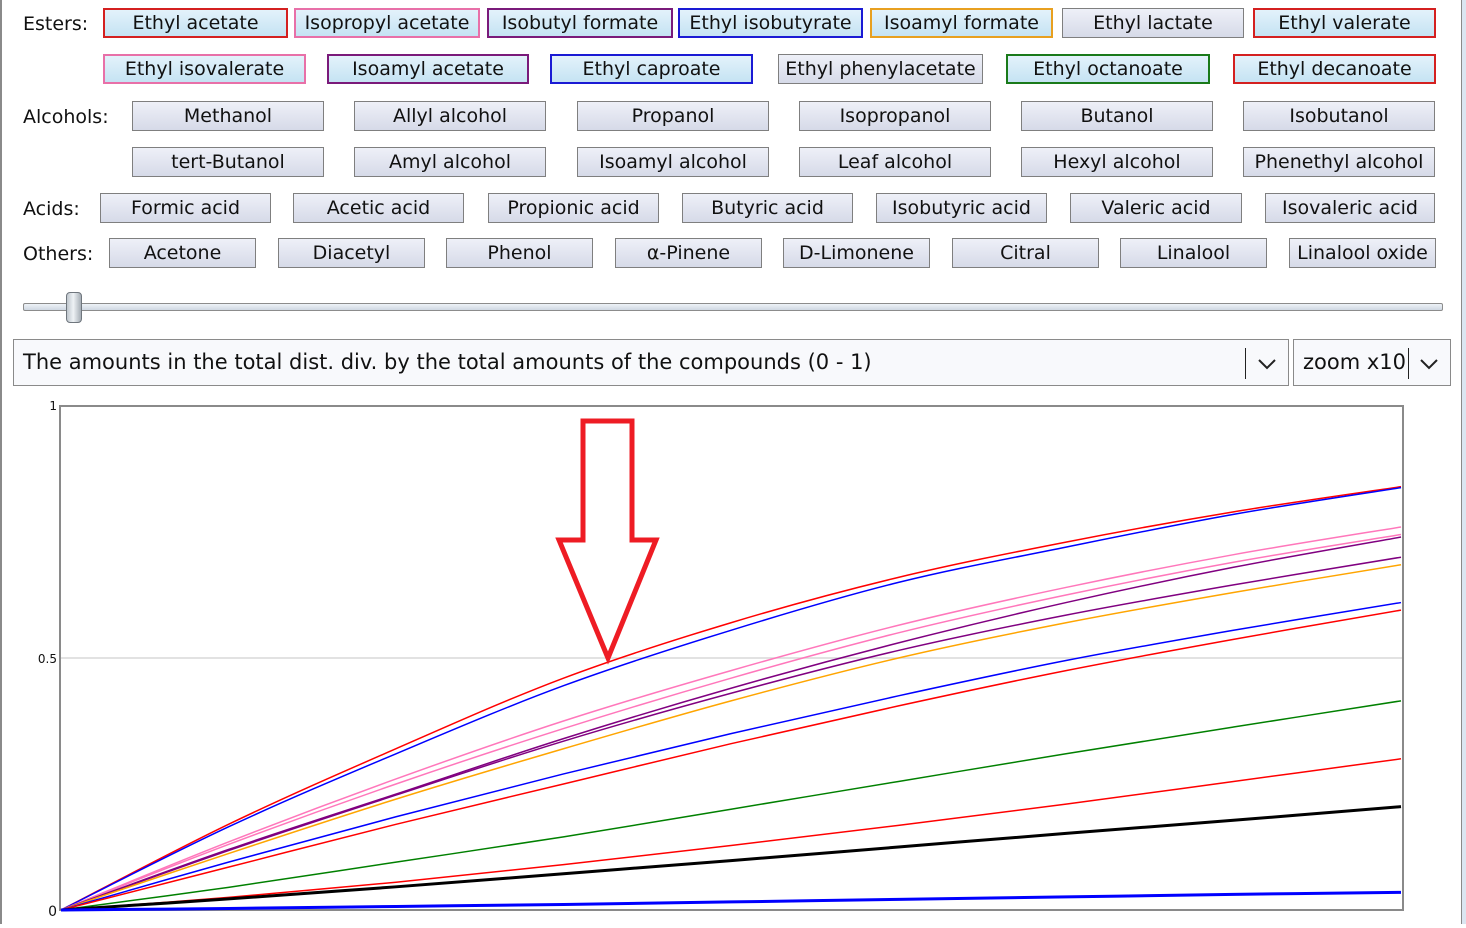 The height and width of the screenshot is (928, 1466). I want to click on compound-button: Isobutyric acid, so click(961, 208).